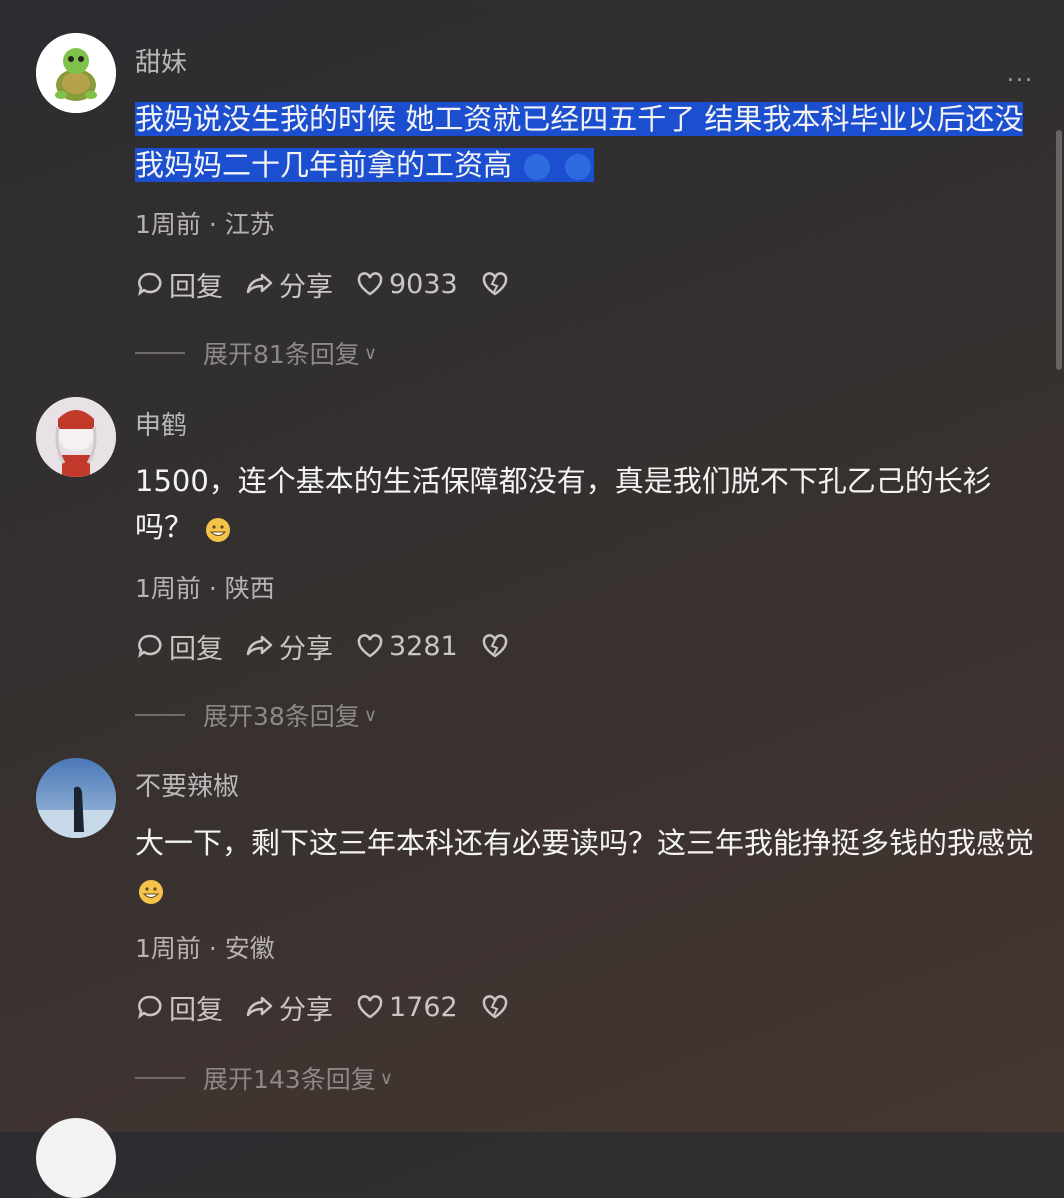 The image size is (1064, 1198). Describe the element at coordinates (335, 1007) in the screenshot. I see `comment-actions: 回复 分享 1762` at that location.